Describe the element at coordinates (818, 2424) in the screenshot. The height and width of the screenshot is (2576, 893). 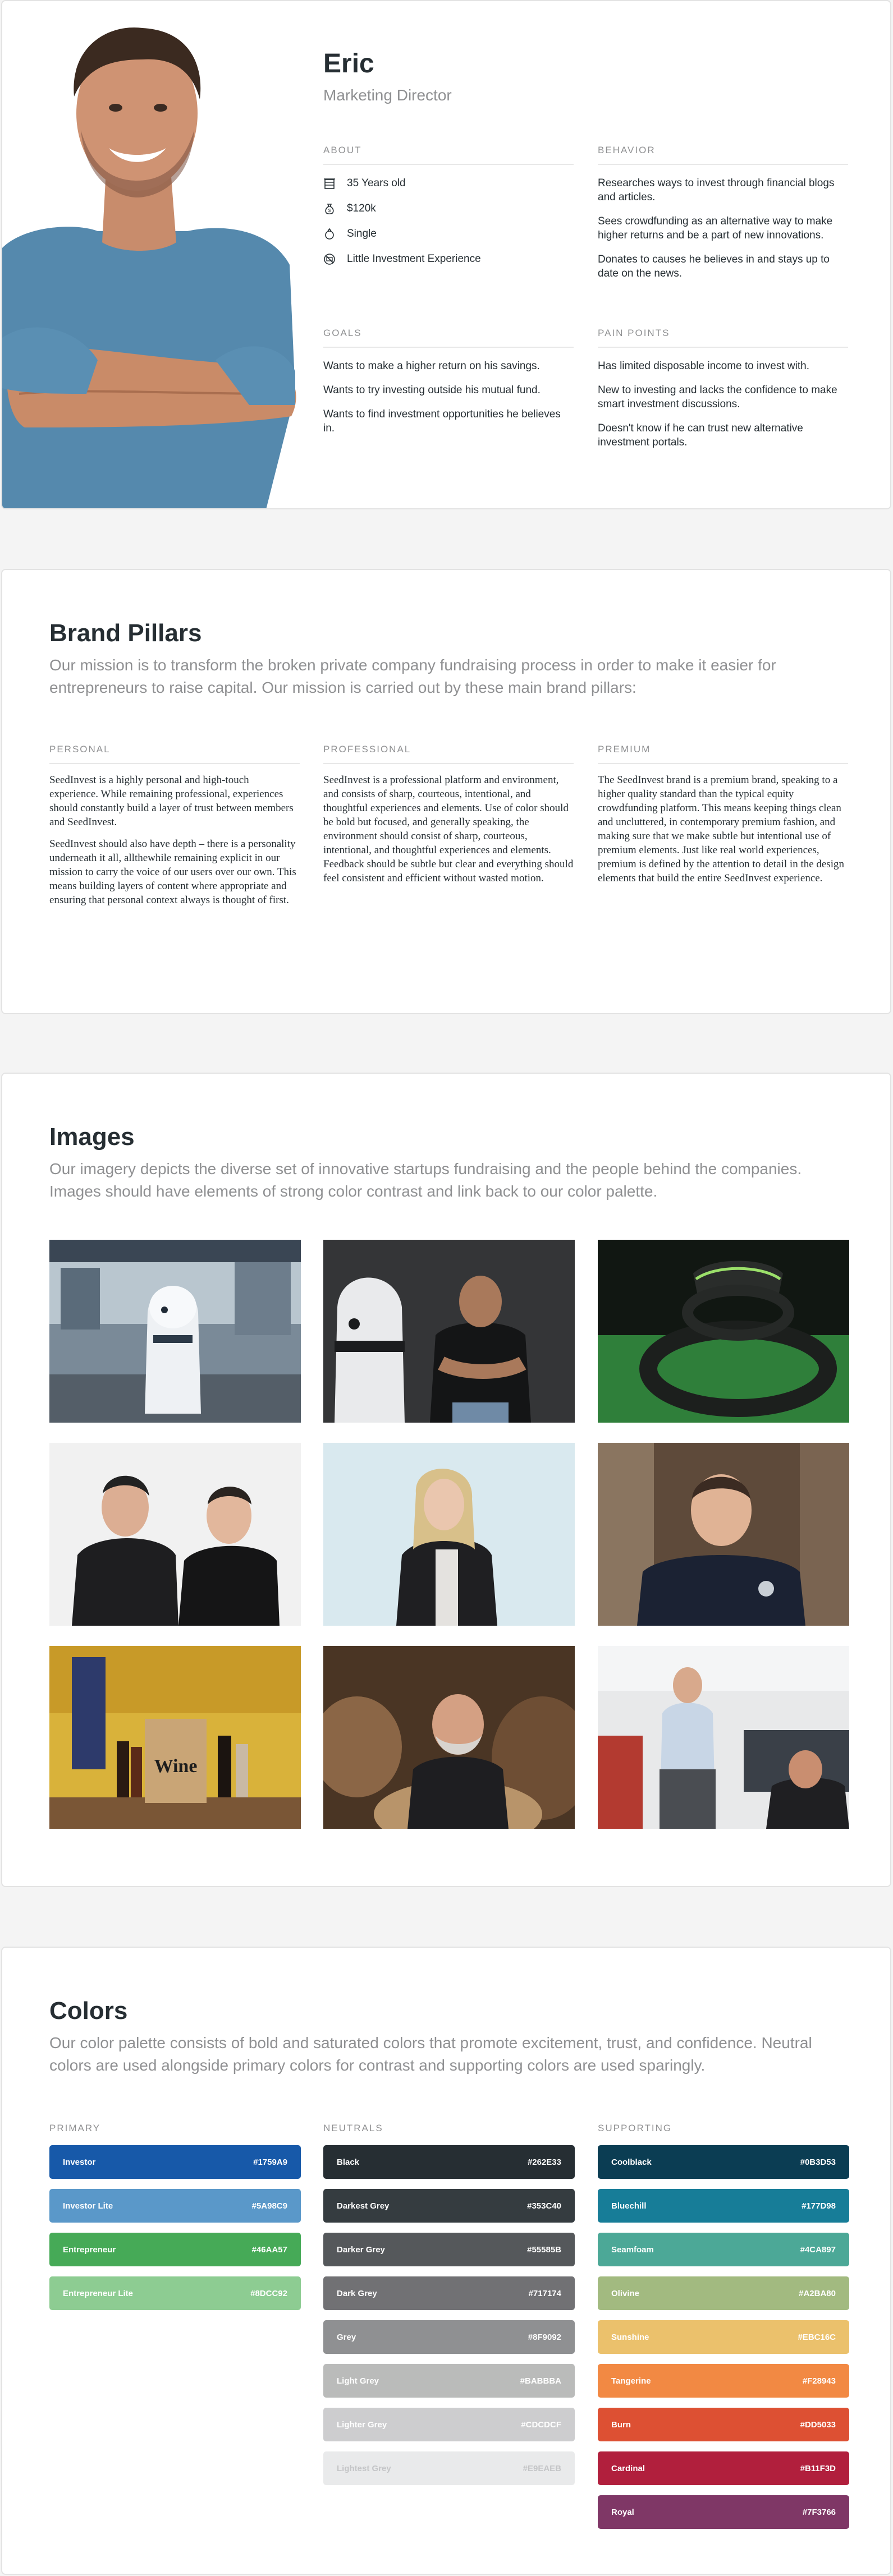
I see `swatch-hex: #DD5033` at that location.